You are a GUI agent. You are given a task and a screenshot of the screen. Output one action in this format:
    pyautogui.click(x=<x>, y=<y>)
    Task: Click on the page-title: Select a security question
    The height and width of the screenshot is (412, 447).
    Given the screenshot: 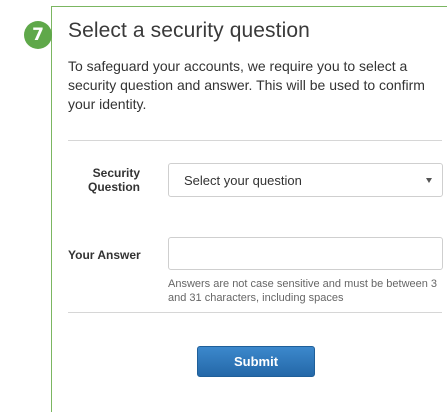 What is the action you would take?
    pyautogui.click(x=189, y=30)
    